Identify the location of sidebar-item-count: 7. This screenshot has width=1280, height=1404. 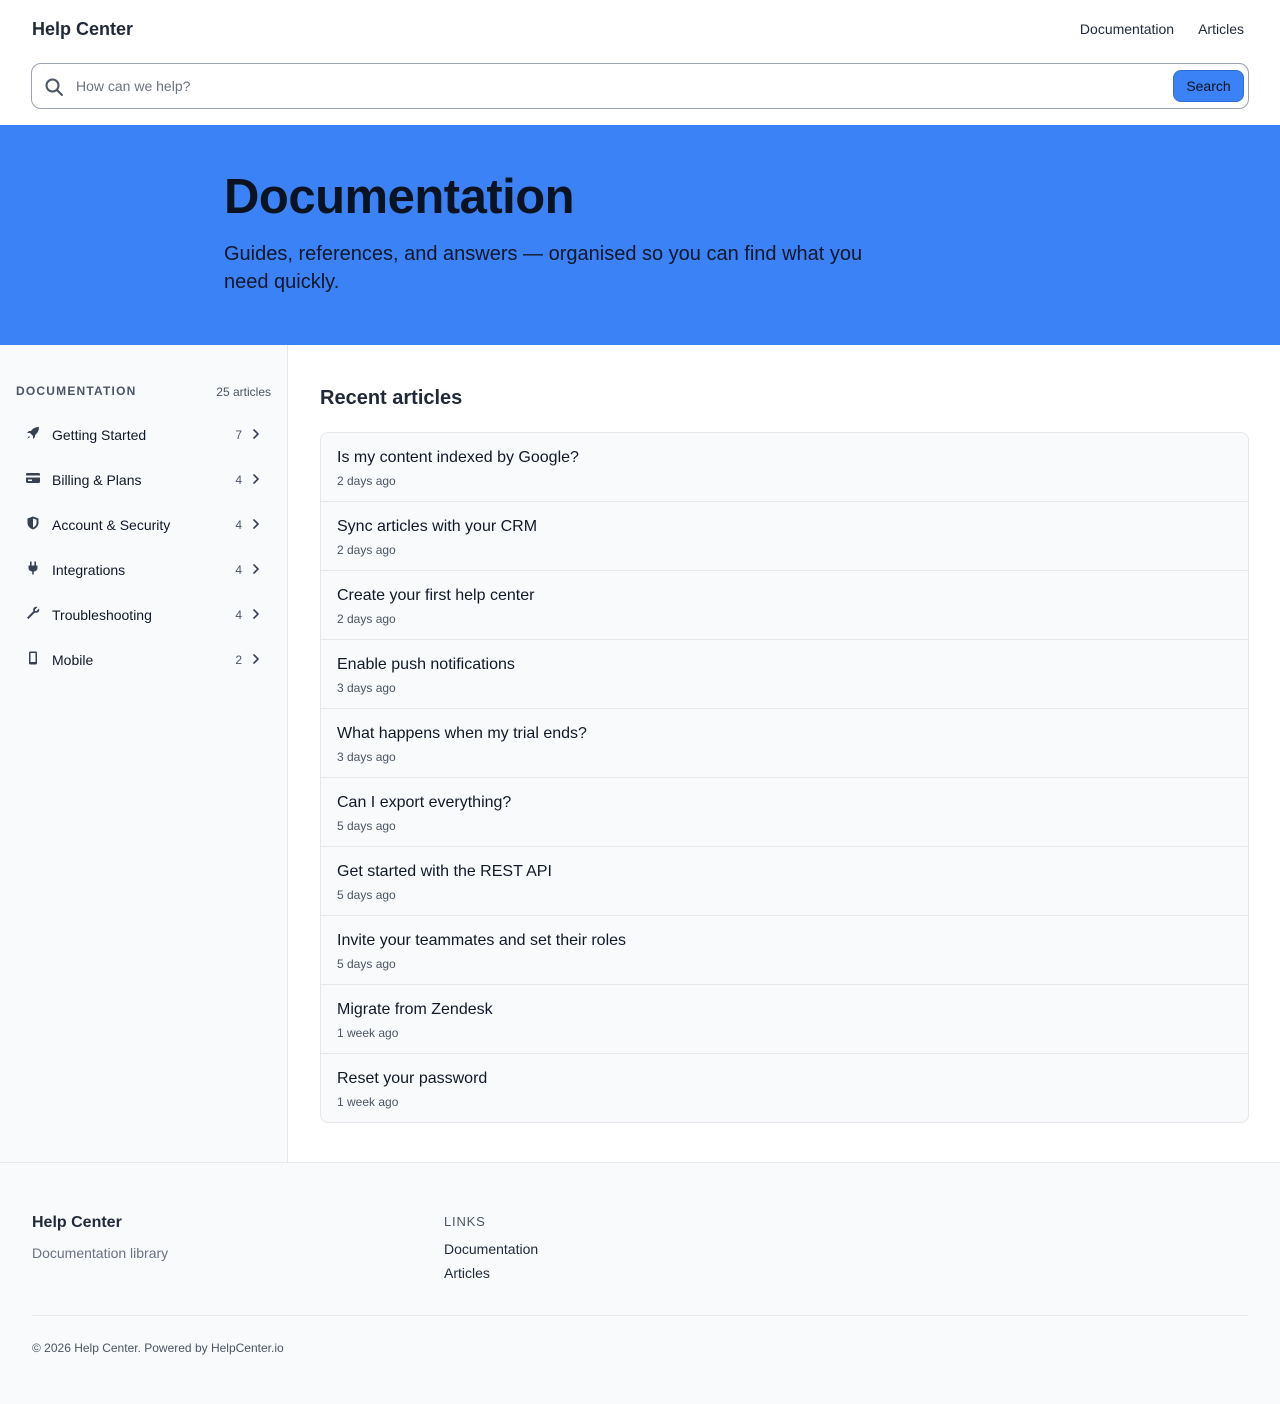
(238, 435).